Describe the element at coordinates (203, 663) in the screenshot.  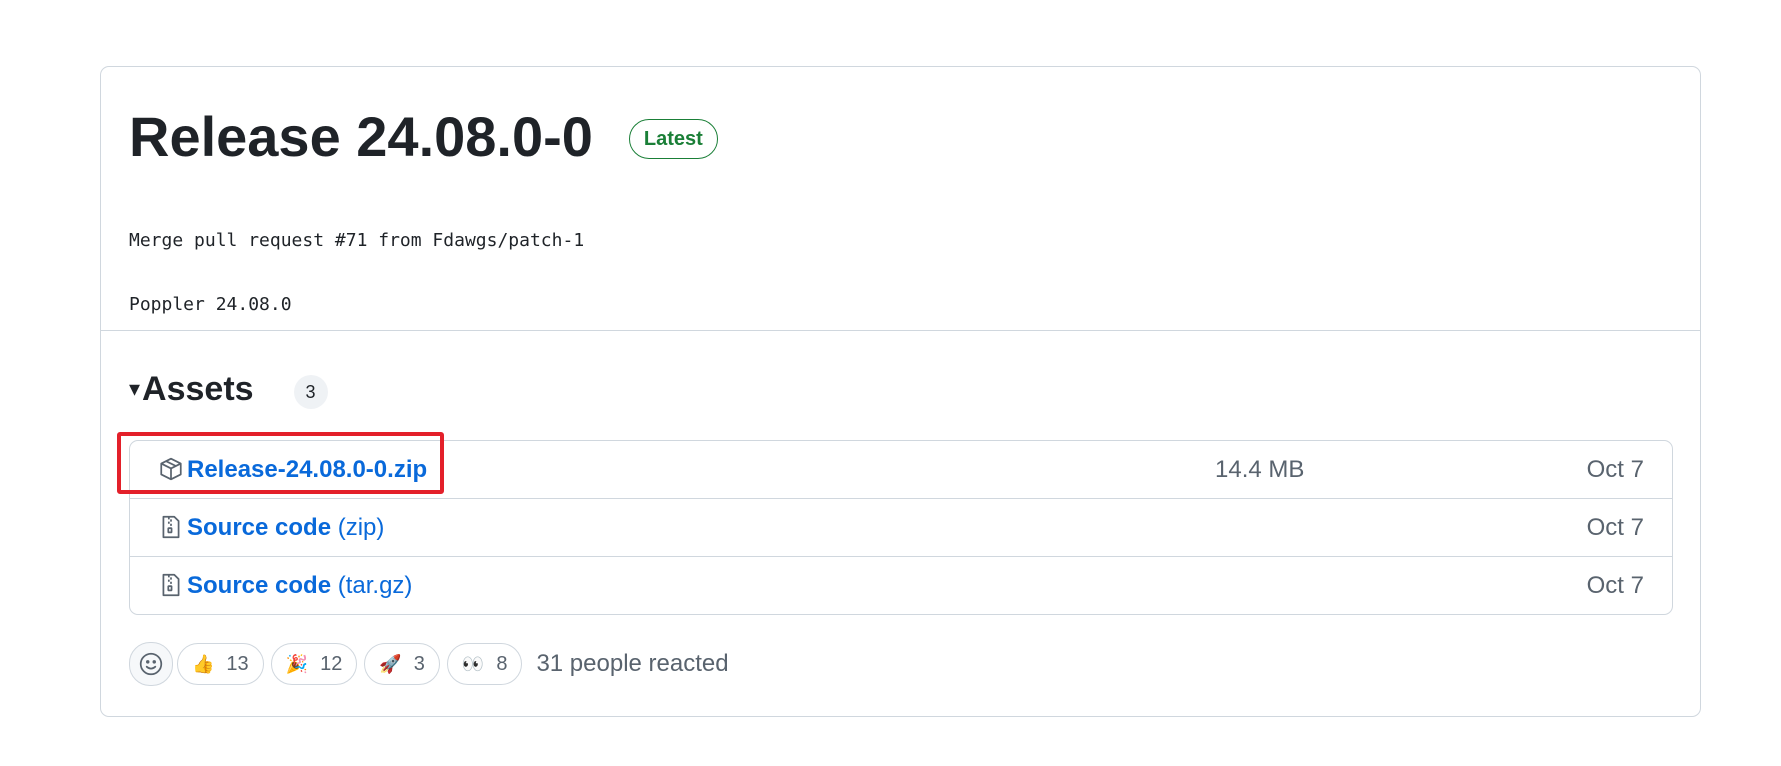
I see `thumbs-up-icon: 👍` at that location.